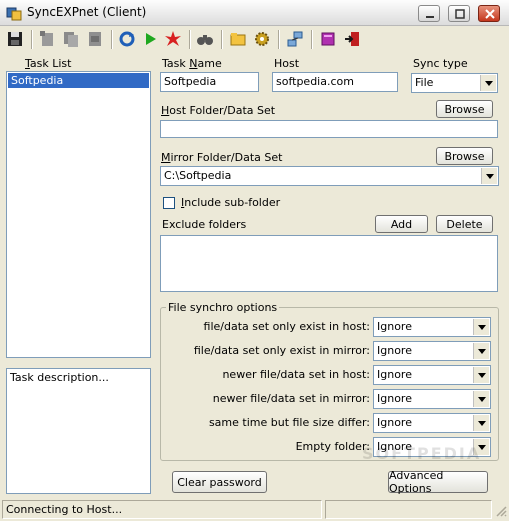  Describe the element at coordinates (464, 109) in the screenshot. I see `host-folder-browse-button: Browse` at that location.